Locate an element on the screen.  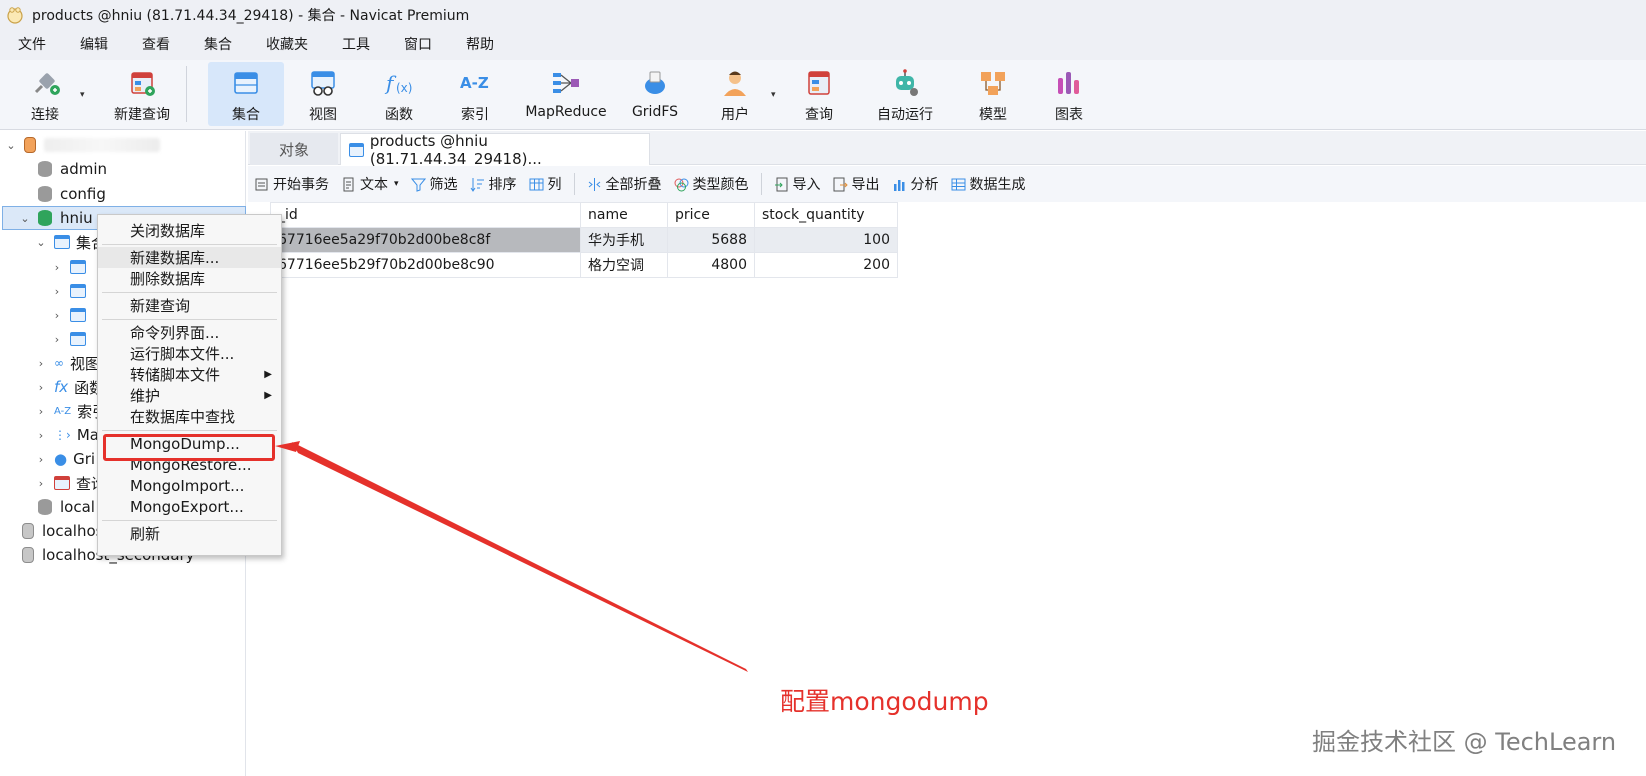
arrow-shaft is located at coordinates (520, 557).